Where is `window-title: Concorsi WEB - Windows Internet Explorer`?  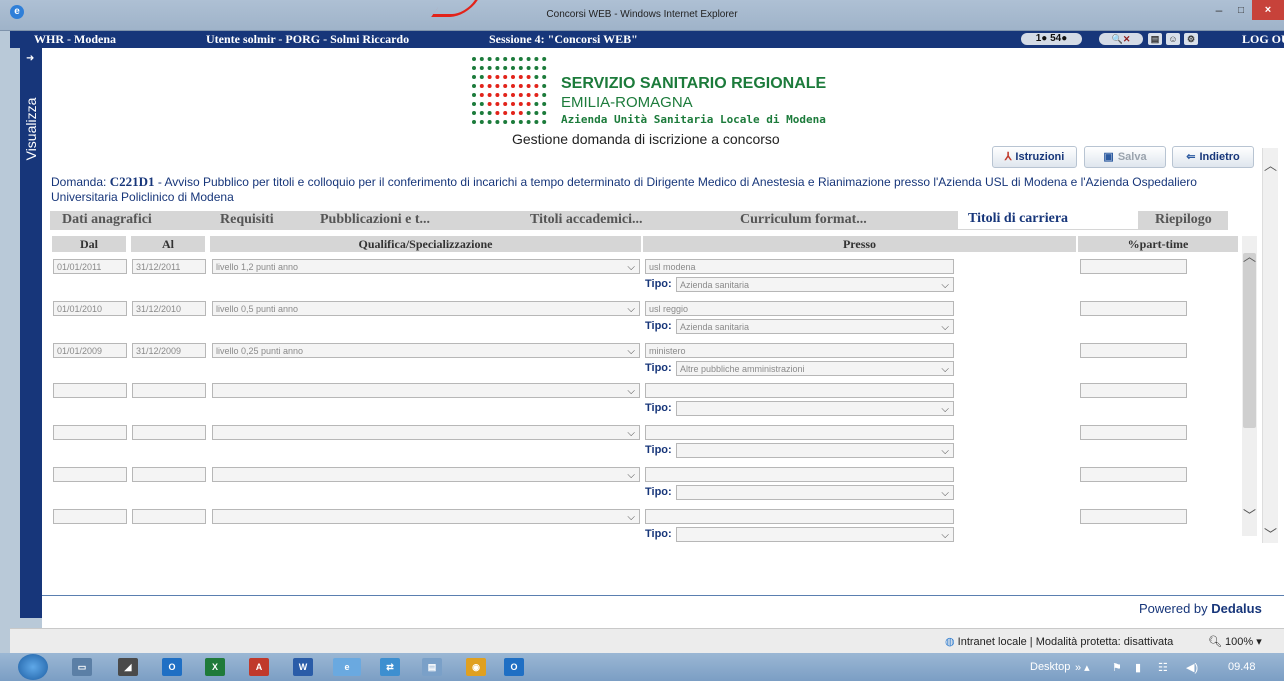
window-title: Concorsi WEB - Windows Internet Explorer is located at coordinates (642, 14).